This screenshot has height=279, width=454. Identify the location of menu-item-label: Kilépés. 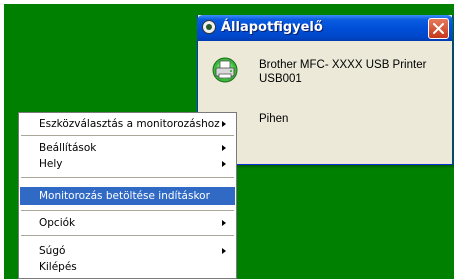
(58, 267).